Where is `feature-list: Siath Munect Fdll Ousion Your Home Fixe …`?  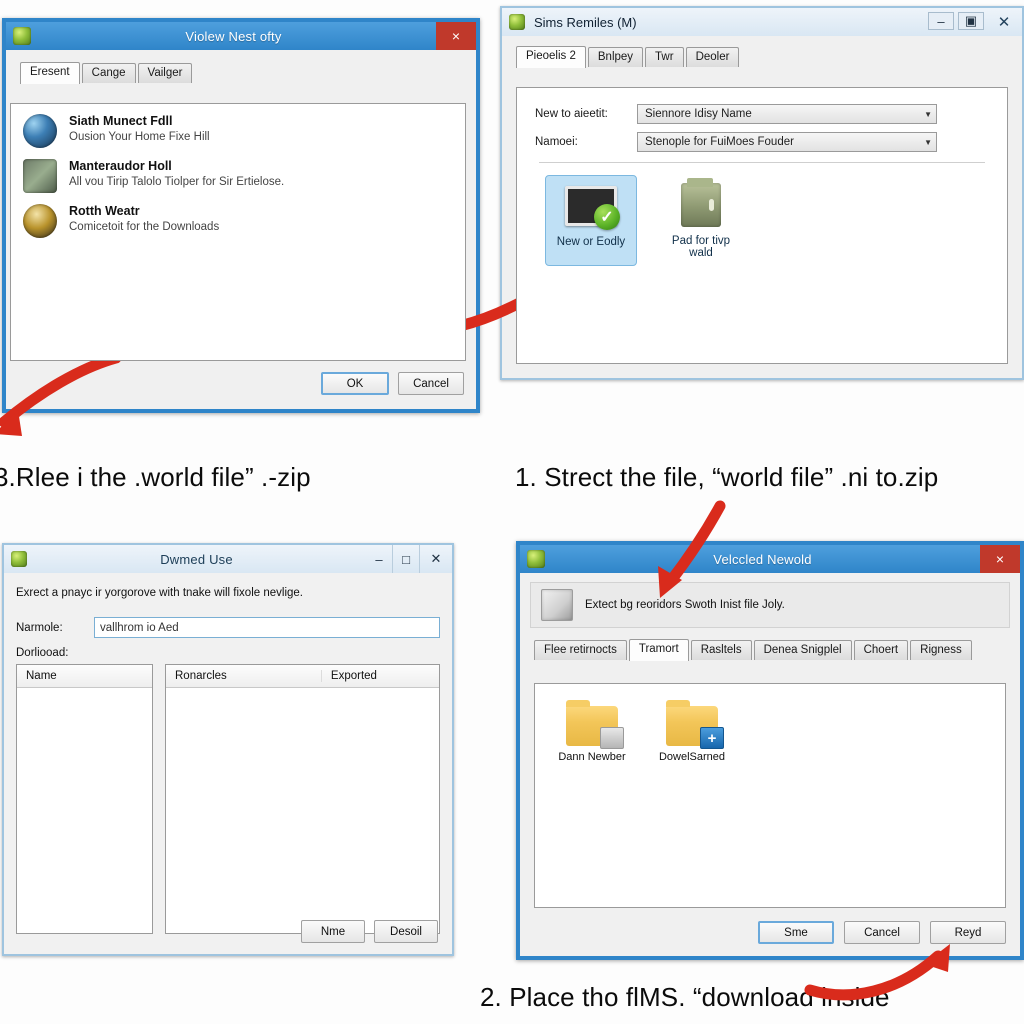
feature-list: Siath Munect Fdll Ousion Your Home Fixe … is located at coordinates (238, 181).